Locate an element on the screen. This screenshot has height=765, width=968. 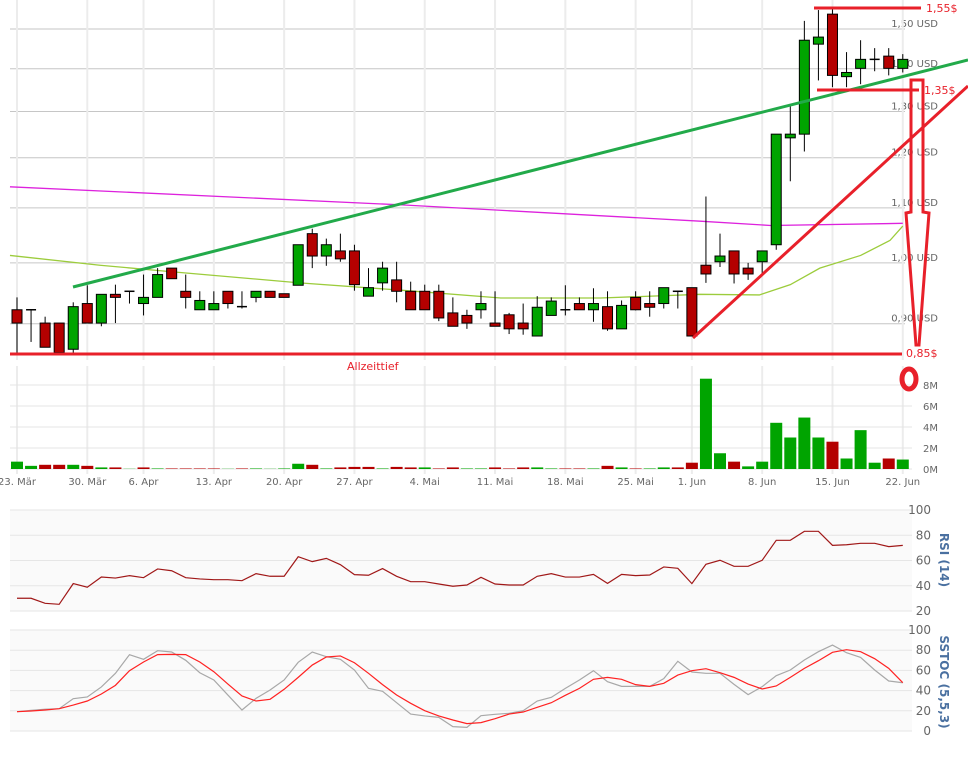
volume-tick-label: 4M is located at coordinates (930, 428).